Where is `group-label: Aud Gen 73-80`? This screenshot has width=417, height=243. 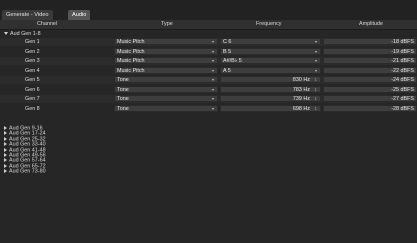
group-label: Aud Gen 73-80 is located at coordinates (27, 171).